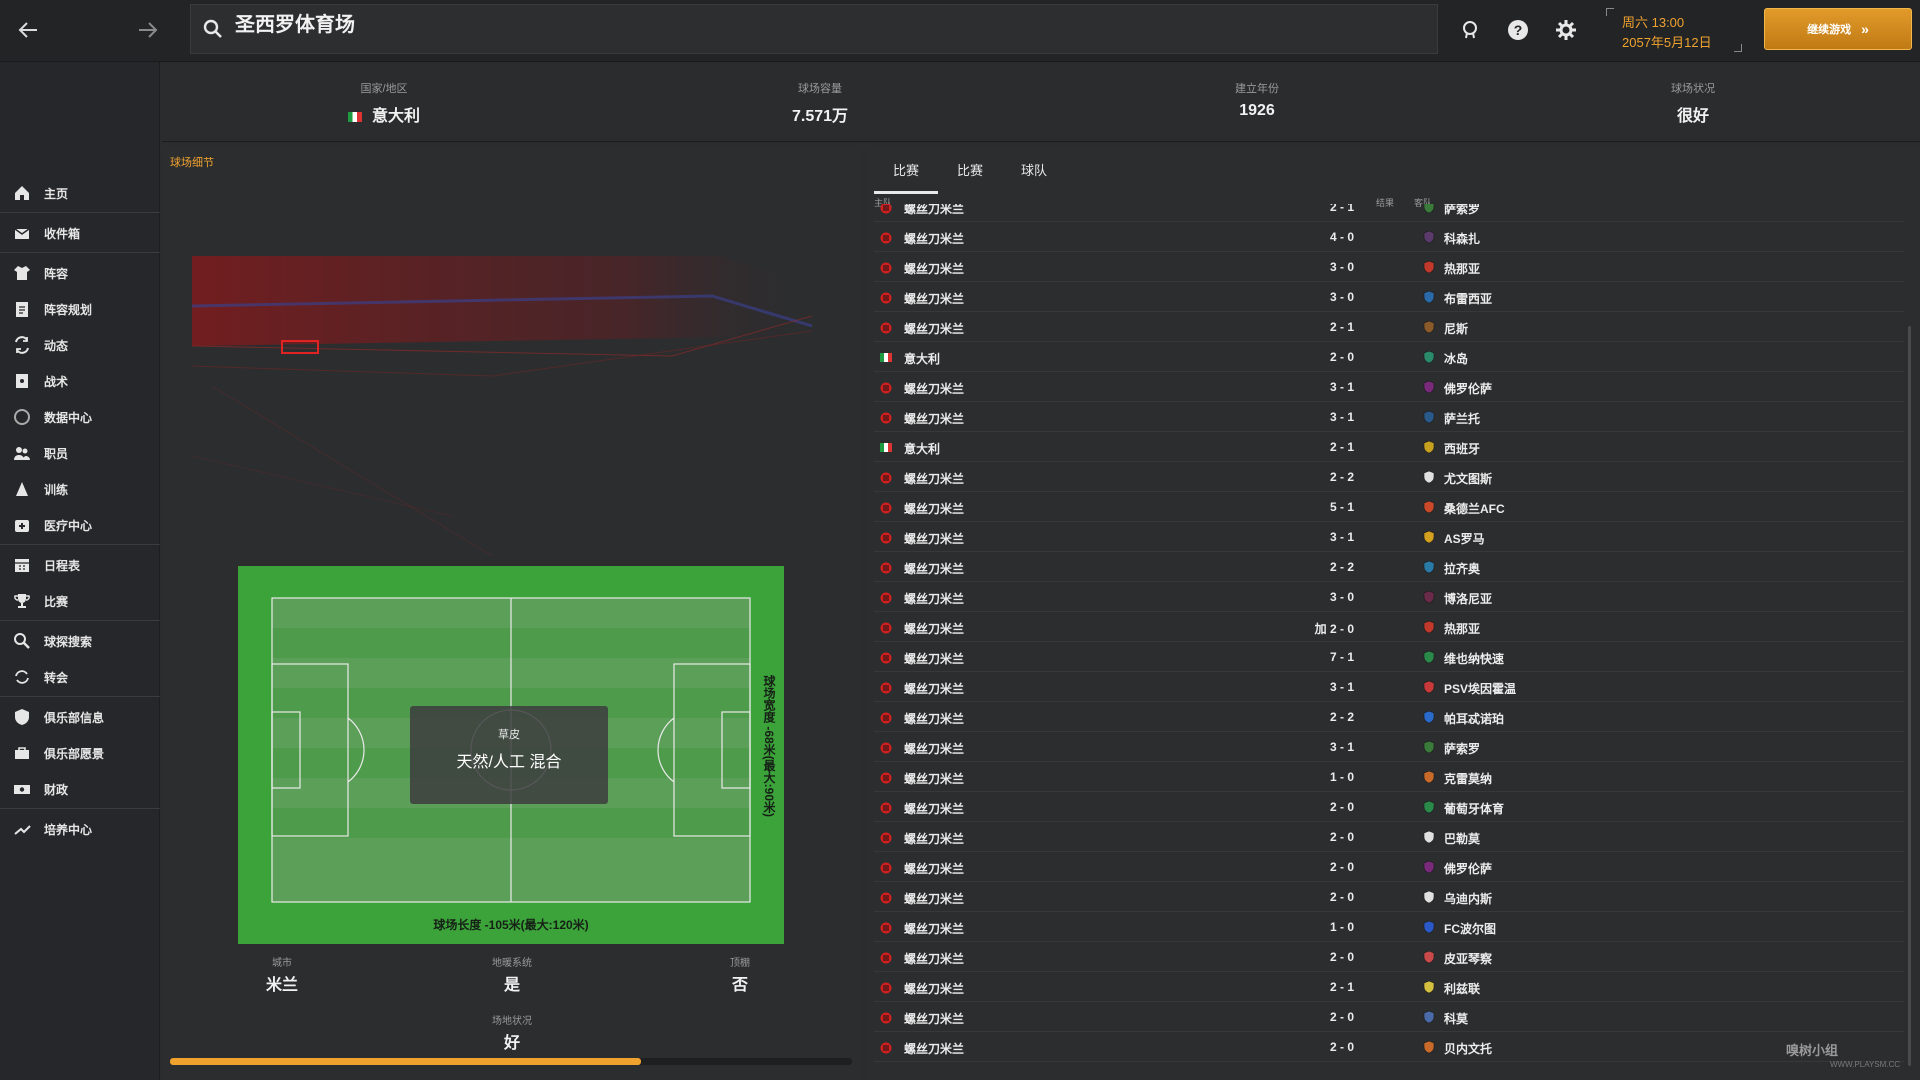 The width and height of the screenshot is (1920, 1080). What do you see at coordinates (80, 381) in the screenshot?
I see `sidebar-item-tactics: 战术` at bounding box center [80, 381].